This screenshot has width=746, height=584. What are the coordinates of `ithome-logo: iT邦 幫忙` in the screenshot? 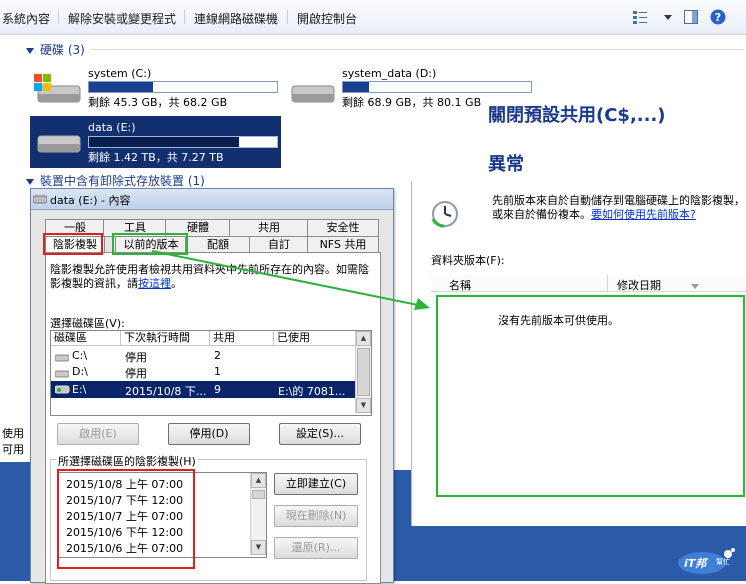 It's located at (707, 561).